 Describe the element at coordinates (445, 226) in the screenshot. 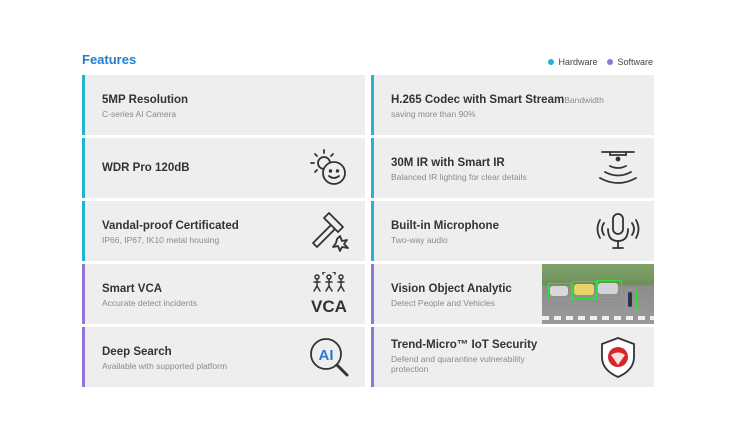

I see `card-title: Built-in Microphone` at that location.